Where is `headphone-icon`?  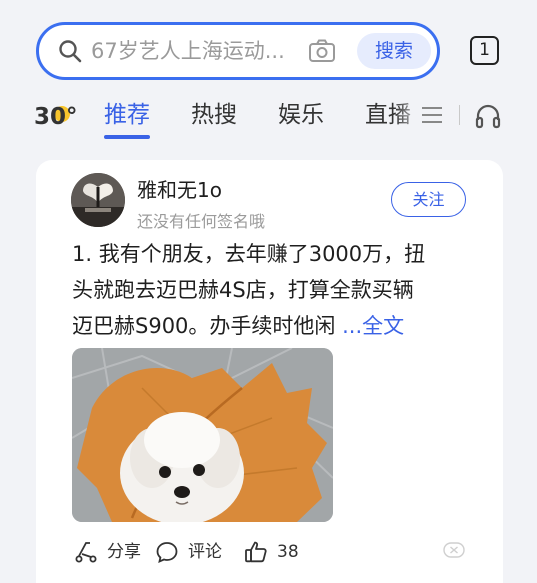
headphone-icon is located at coordinates (488, 116).